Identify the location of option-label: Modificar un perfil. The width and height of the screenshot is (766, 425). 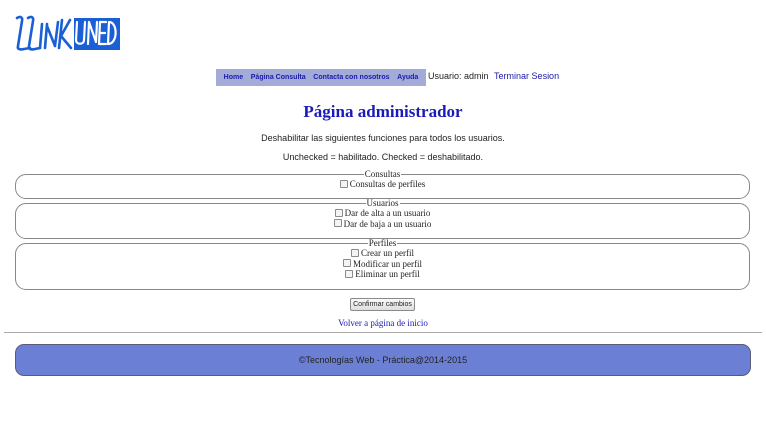
(387, 263).